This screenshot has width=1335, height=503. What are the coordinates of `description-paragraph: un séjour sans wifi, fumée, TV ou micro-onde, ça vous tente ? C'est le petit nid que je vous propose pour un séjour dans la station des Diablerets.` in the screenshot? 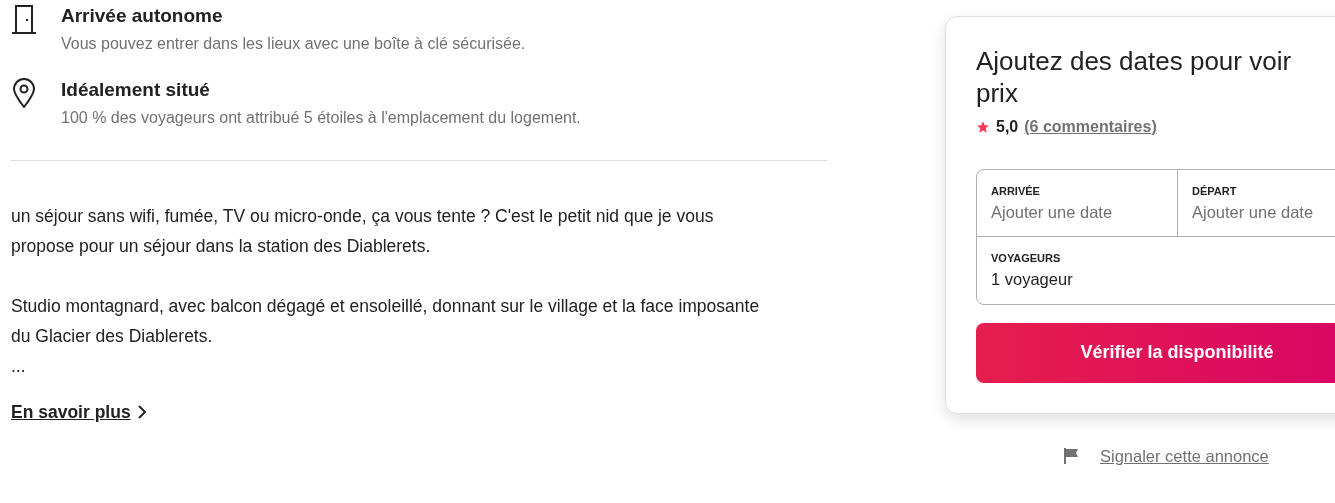 It's located at (363, 231).